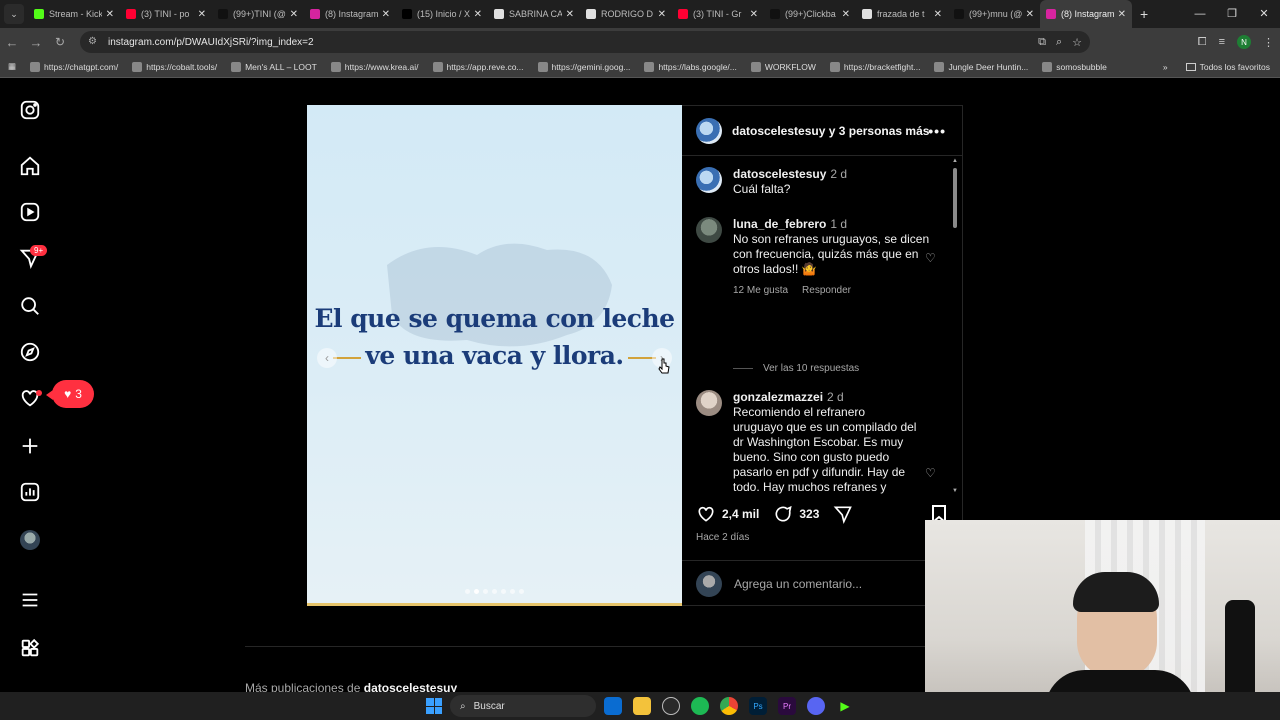 The image size is (1280, 720). I want to click on bookmark-item: https://chatgpt.com/, so click(74, 66).